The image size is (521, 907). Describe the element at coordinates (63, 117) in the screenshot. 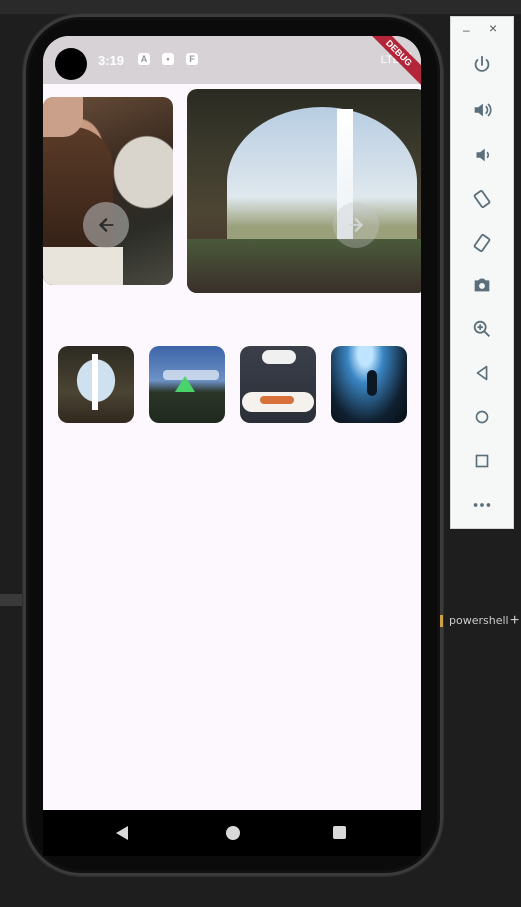

I see `face-shape` at that location.